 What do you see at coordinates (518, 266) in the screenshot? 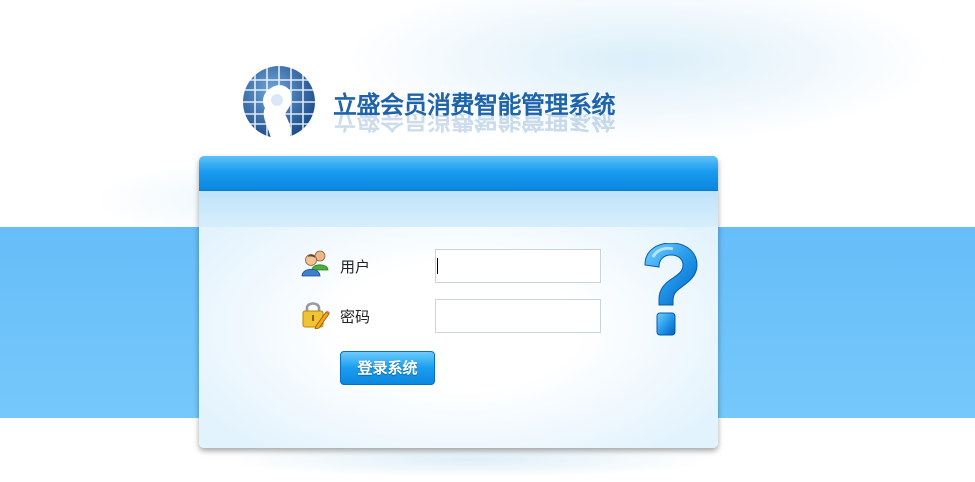
I see `username-input` at bounding box center [518, 266].